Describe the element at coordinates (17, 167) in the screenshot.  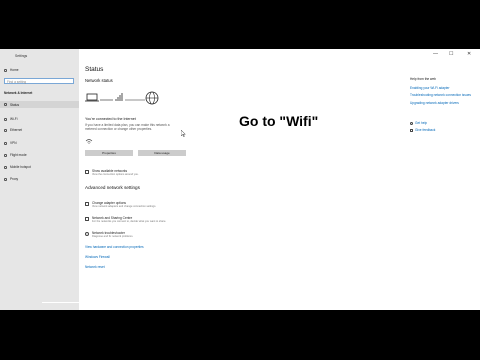
I see `sidebar-item-mobile-hotspot: Mobile hotspot` at that location.